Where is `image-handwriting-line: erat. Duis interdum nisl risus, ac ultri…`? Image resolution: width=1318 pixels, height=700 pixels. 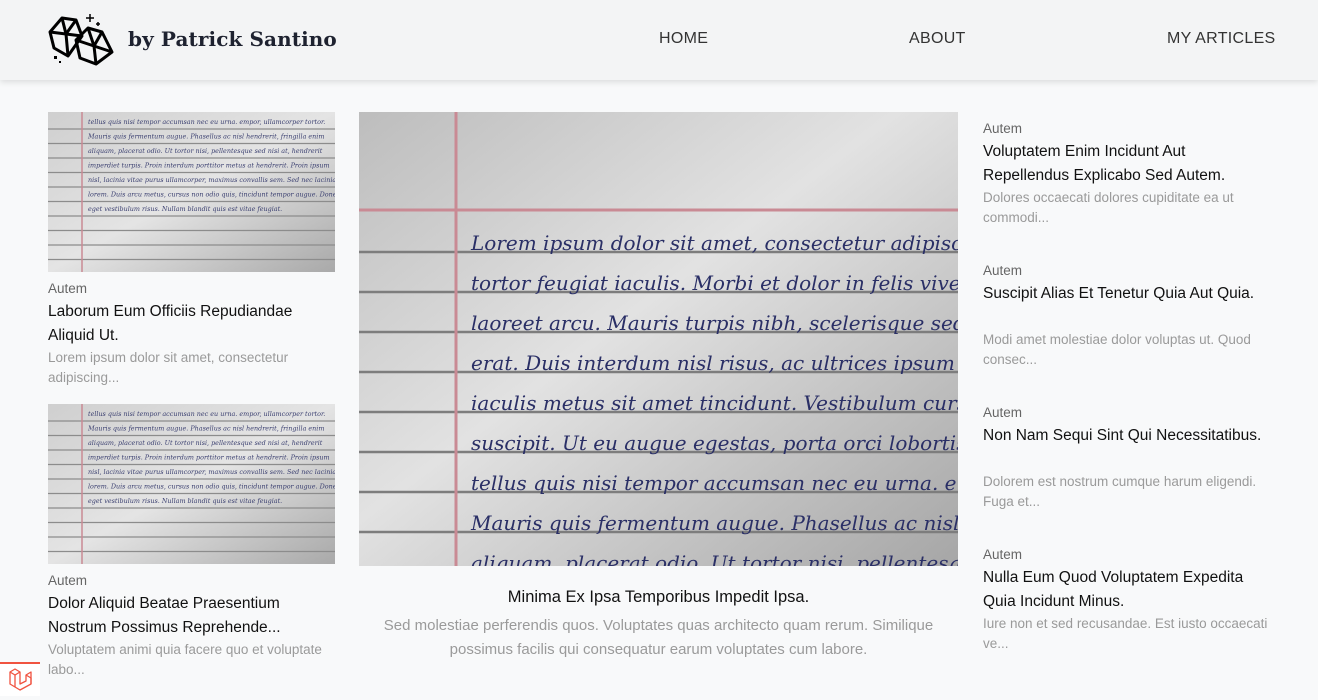
image-handwriting-line: erat. Duis interdum nisl risus, ac ultri… is located at coordinates (714, 363).